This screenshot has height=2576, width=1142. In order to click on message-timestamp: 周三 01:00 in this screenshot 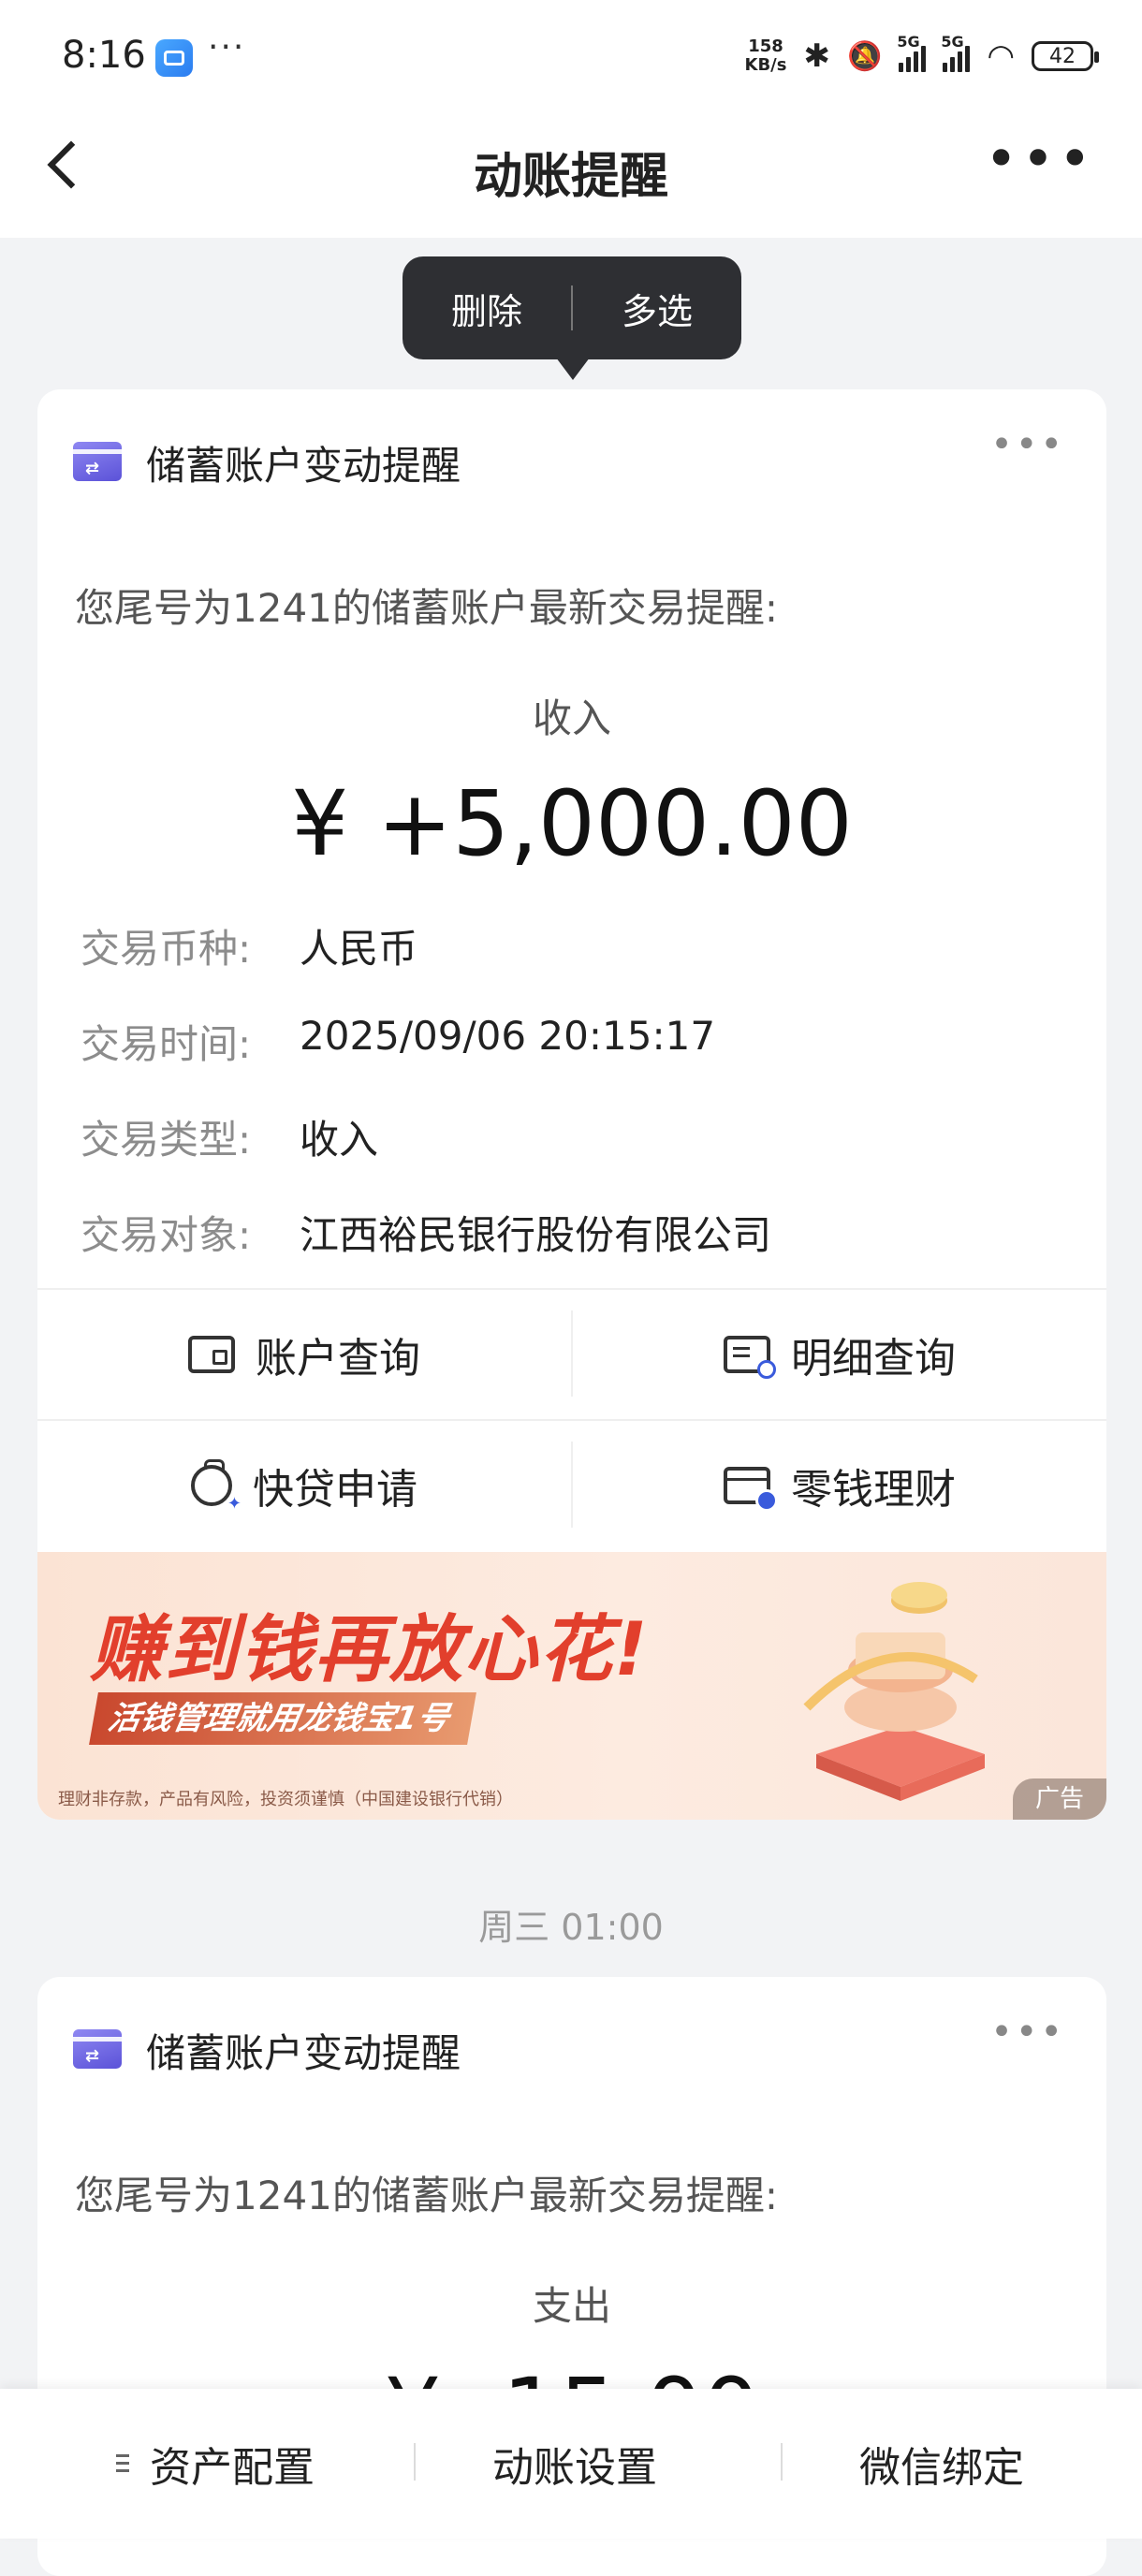, I will do `click(571, 1927)`.